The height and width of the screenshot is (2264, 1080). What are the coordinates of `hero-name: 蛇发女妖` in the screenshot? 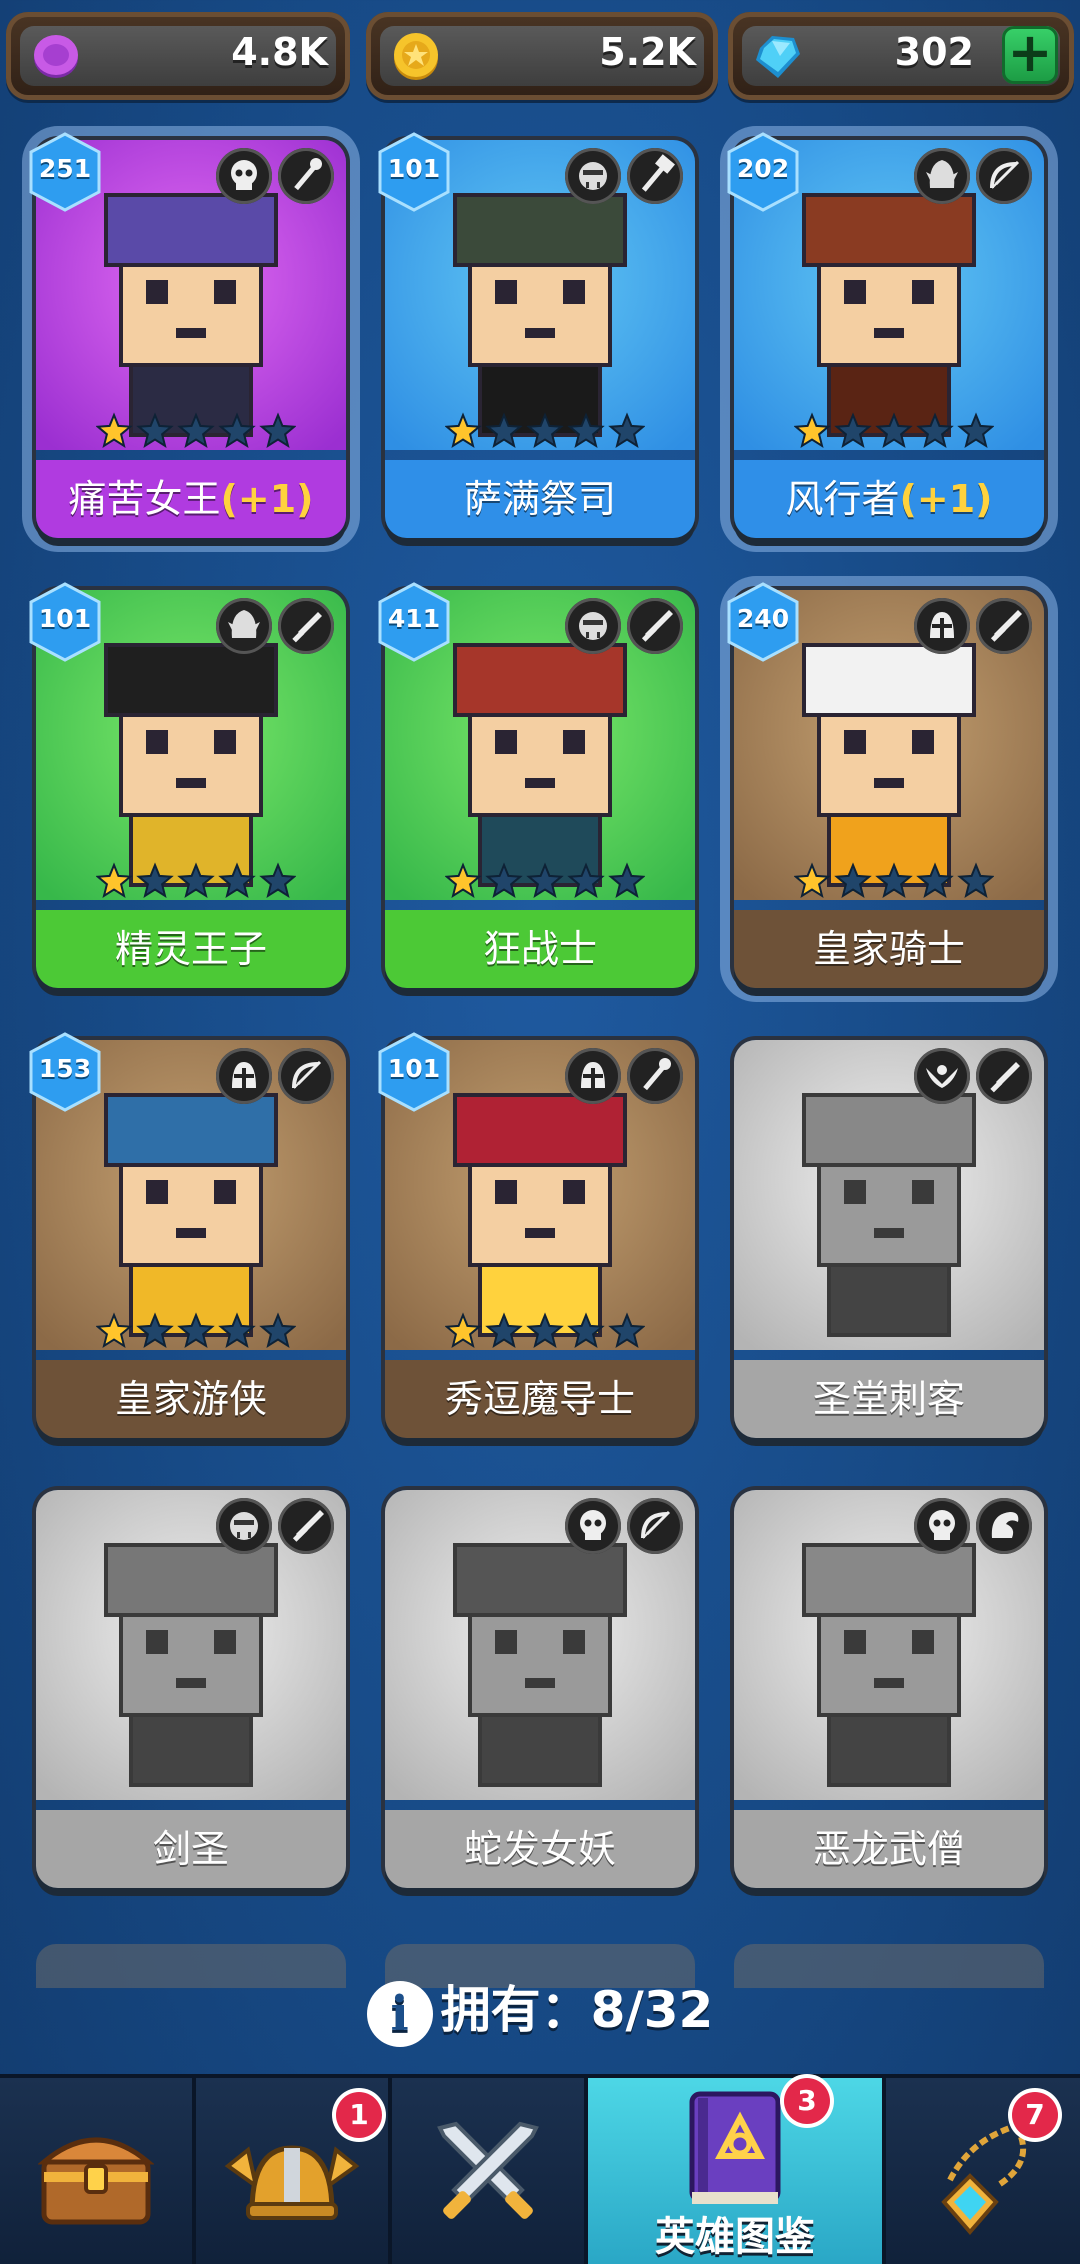 It's located at (540, 1849).